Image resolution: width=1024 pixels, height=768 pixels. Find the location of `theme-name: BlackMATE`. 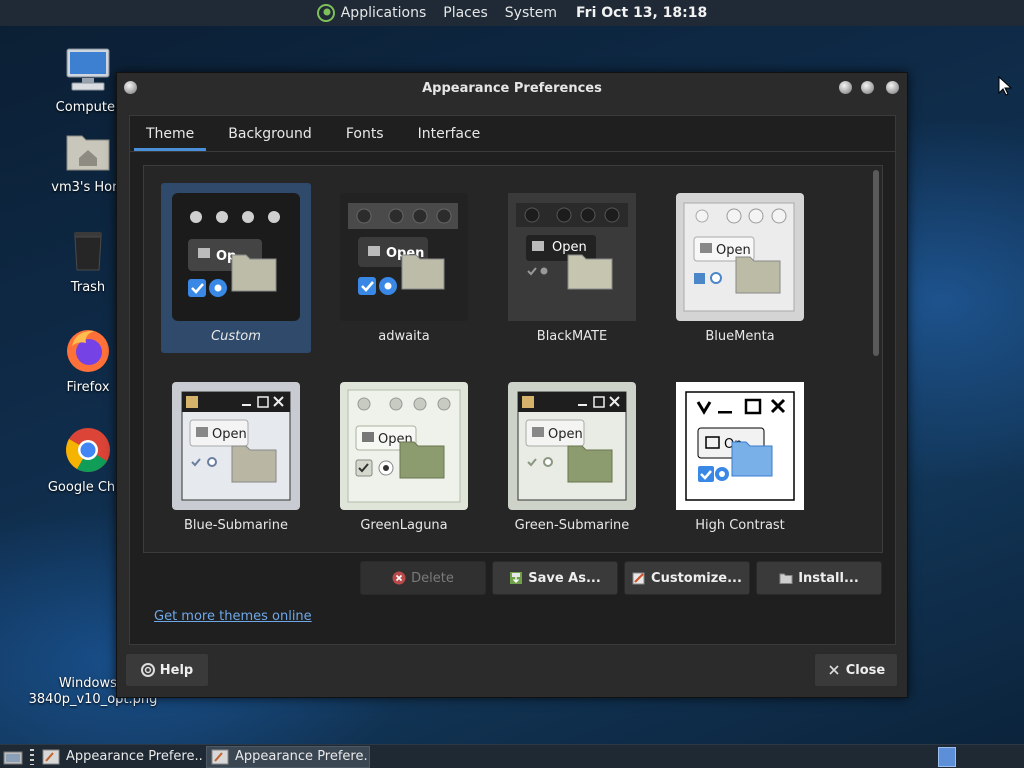

theme-name: BlackMATE is located at coordinates (572, 336).